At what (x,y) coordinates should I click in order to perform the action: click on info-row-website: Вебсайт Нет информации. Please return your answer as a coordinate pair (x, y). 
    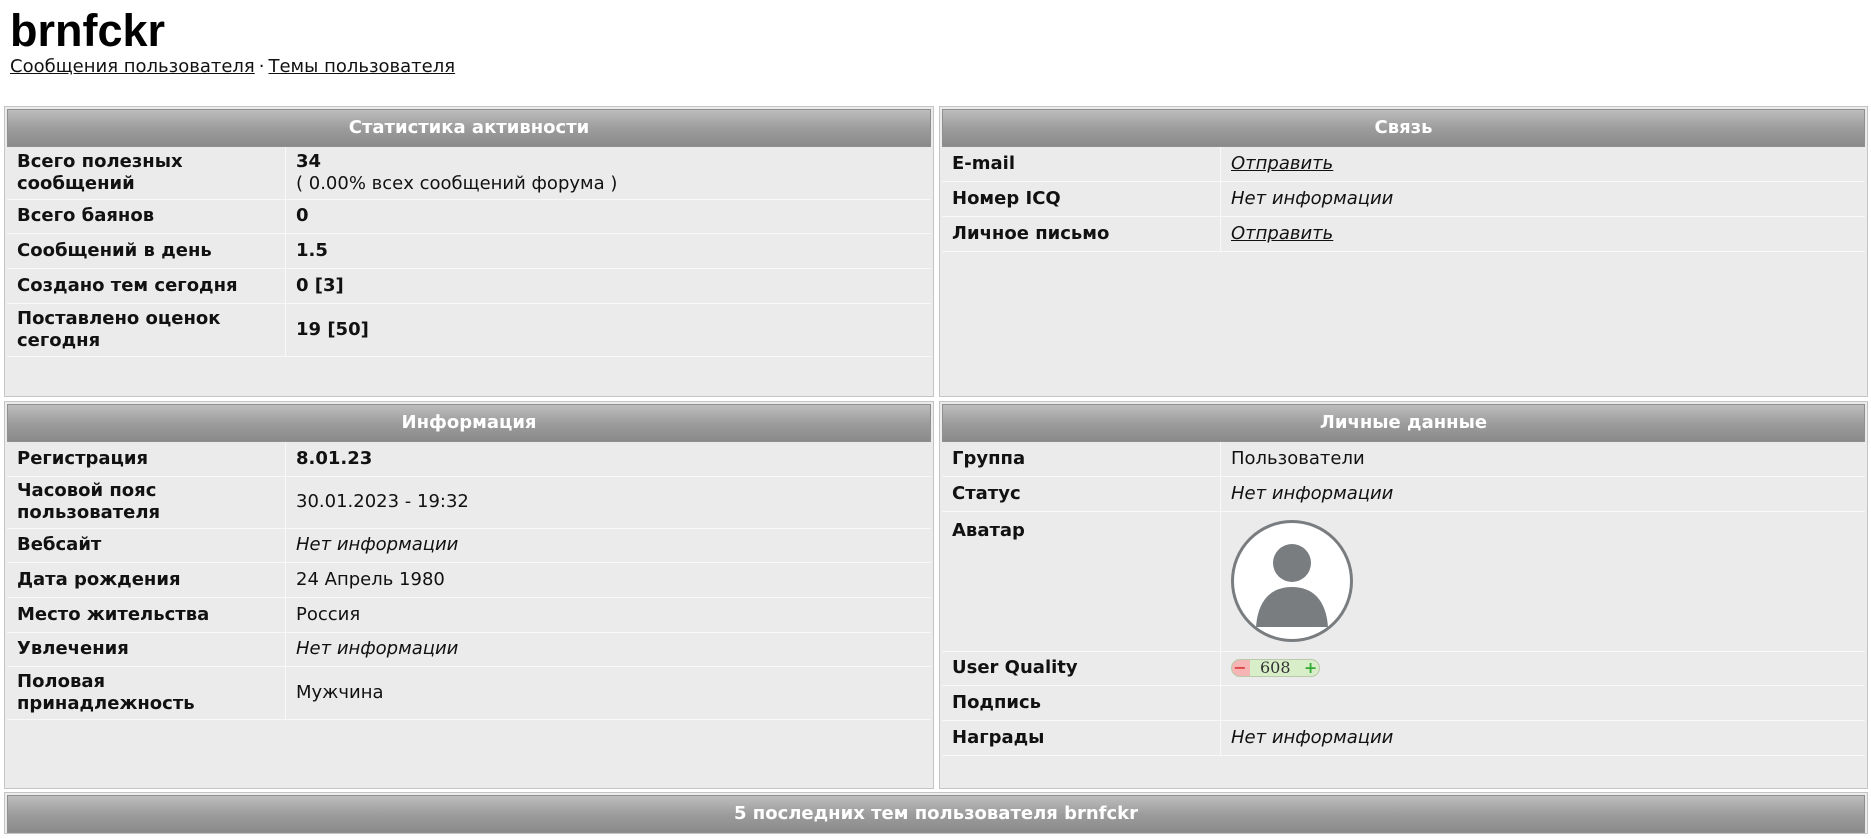
    Looking at the image, I should click on (469, 545).